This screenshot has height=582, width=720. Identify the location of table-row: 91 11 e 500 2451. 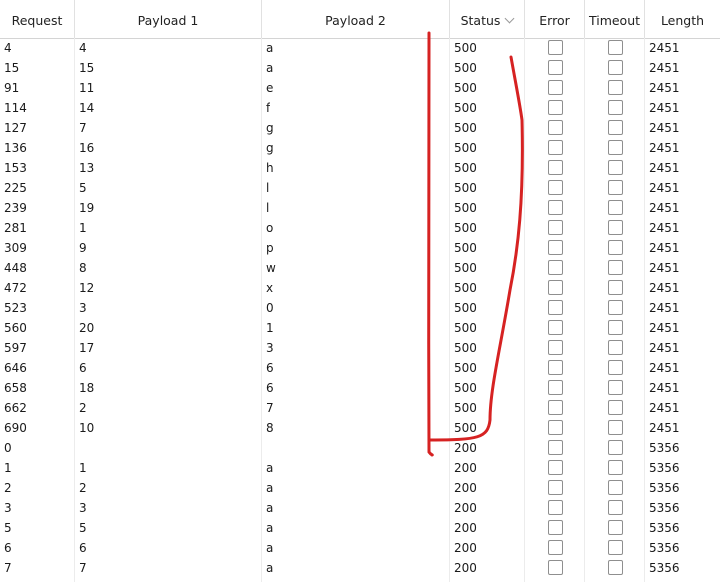
(360, 88).